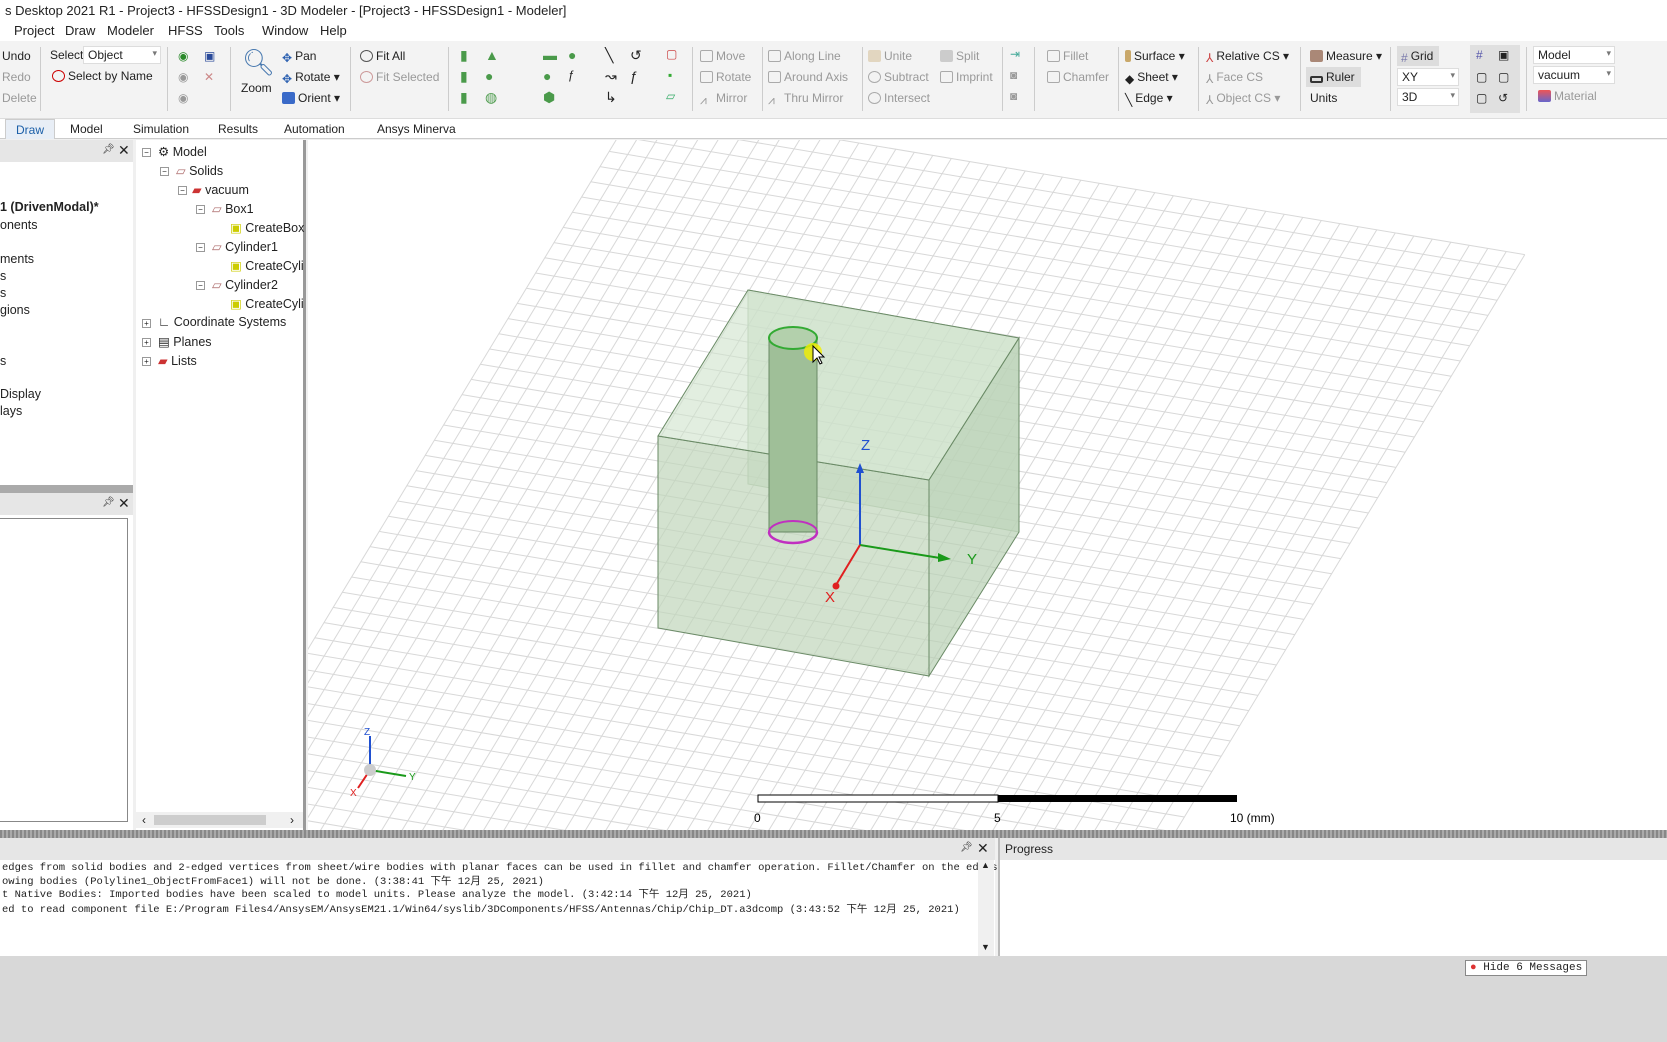 This screenshot has height=1042, width=1667. I want to click on fillet-button: Fillet, so click(1067, 56).